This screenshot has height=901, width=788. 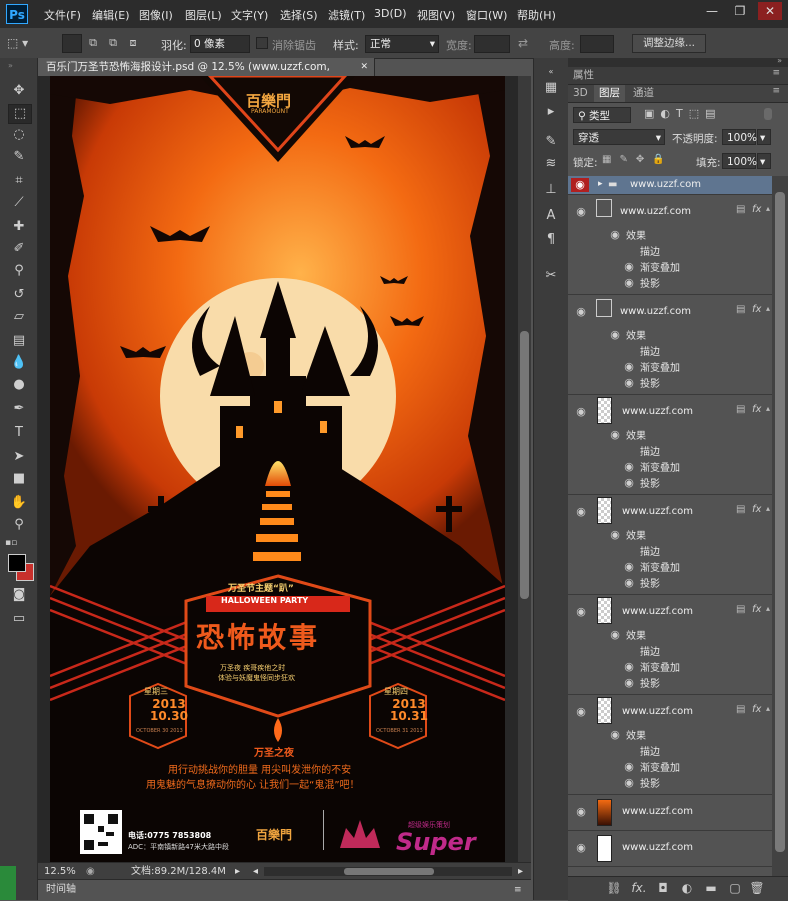 I want to click on filter-icons: ▣◐T⬚▤, so click(x=683, y=113).